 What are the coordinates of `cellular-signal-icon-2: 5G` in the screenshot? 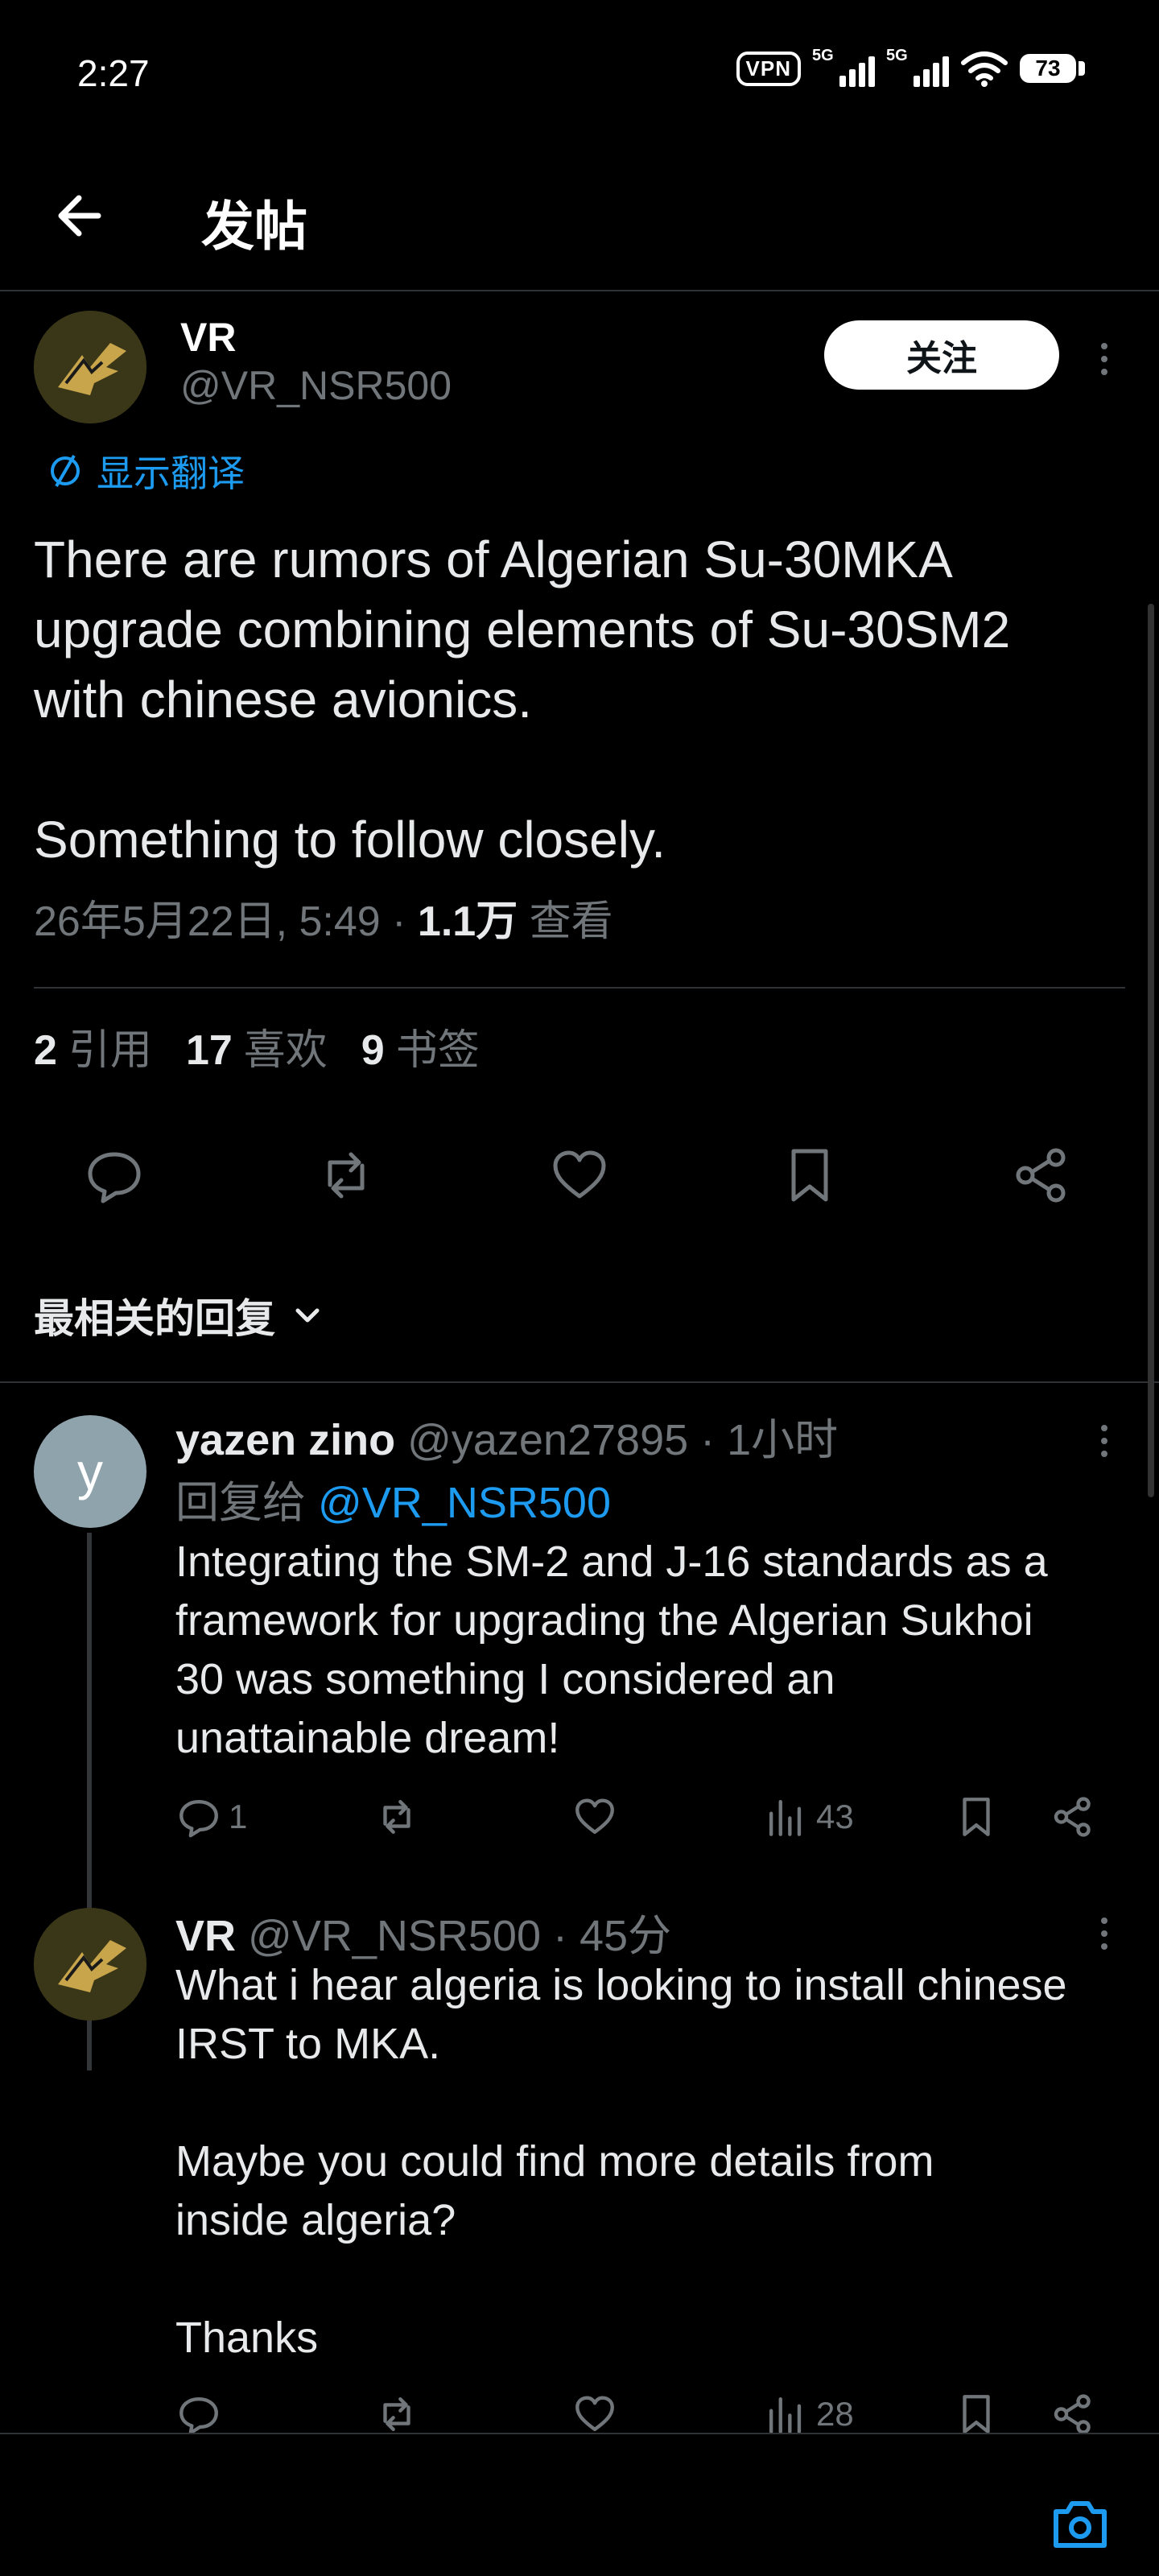 It's located at (918, 67).